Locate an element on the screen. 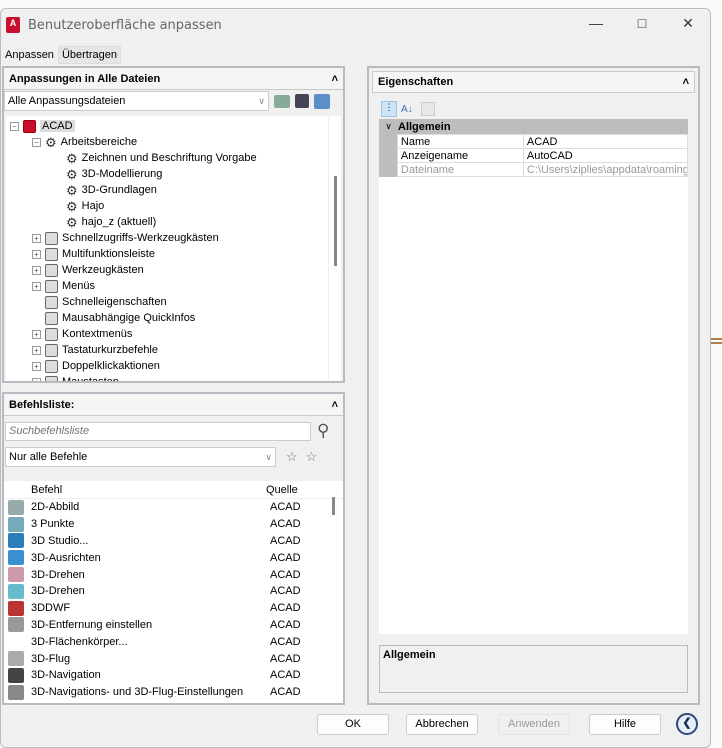 The width and height of the screenshot is (722, 748). help-button: Hilfe is located at coordinates (625, 724).